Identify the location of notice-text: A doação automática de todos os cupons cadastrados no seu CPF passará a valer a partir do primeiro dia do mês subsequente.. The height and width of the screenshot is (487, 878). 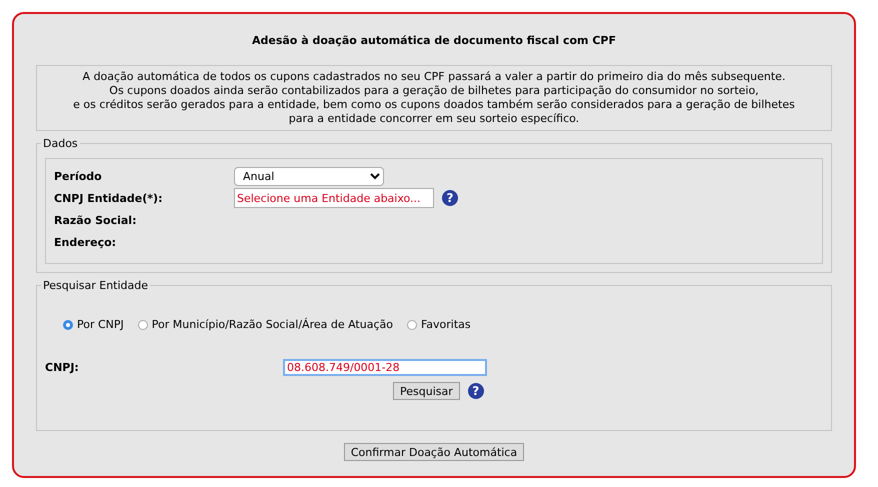
(434, 77).